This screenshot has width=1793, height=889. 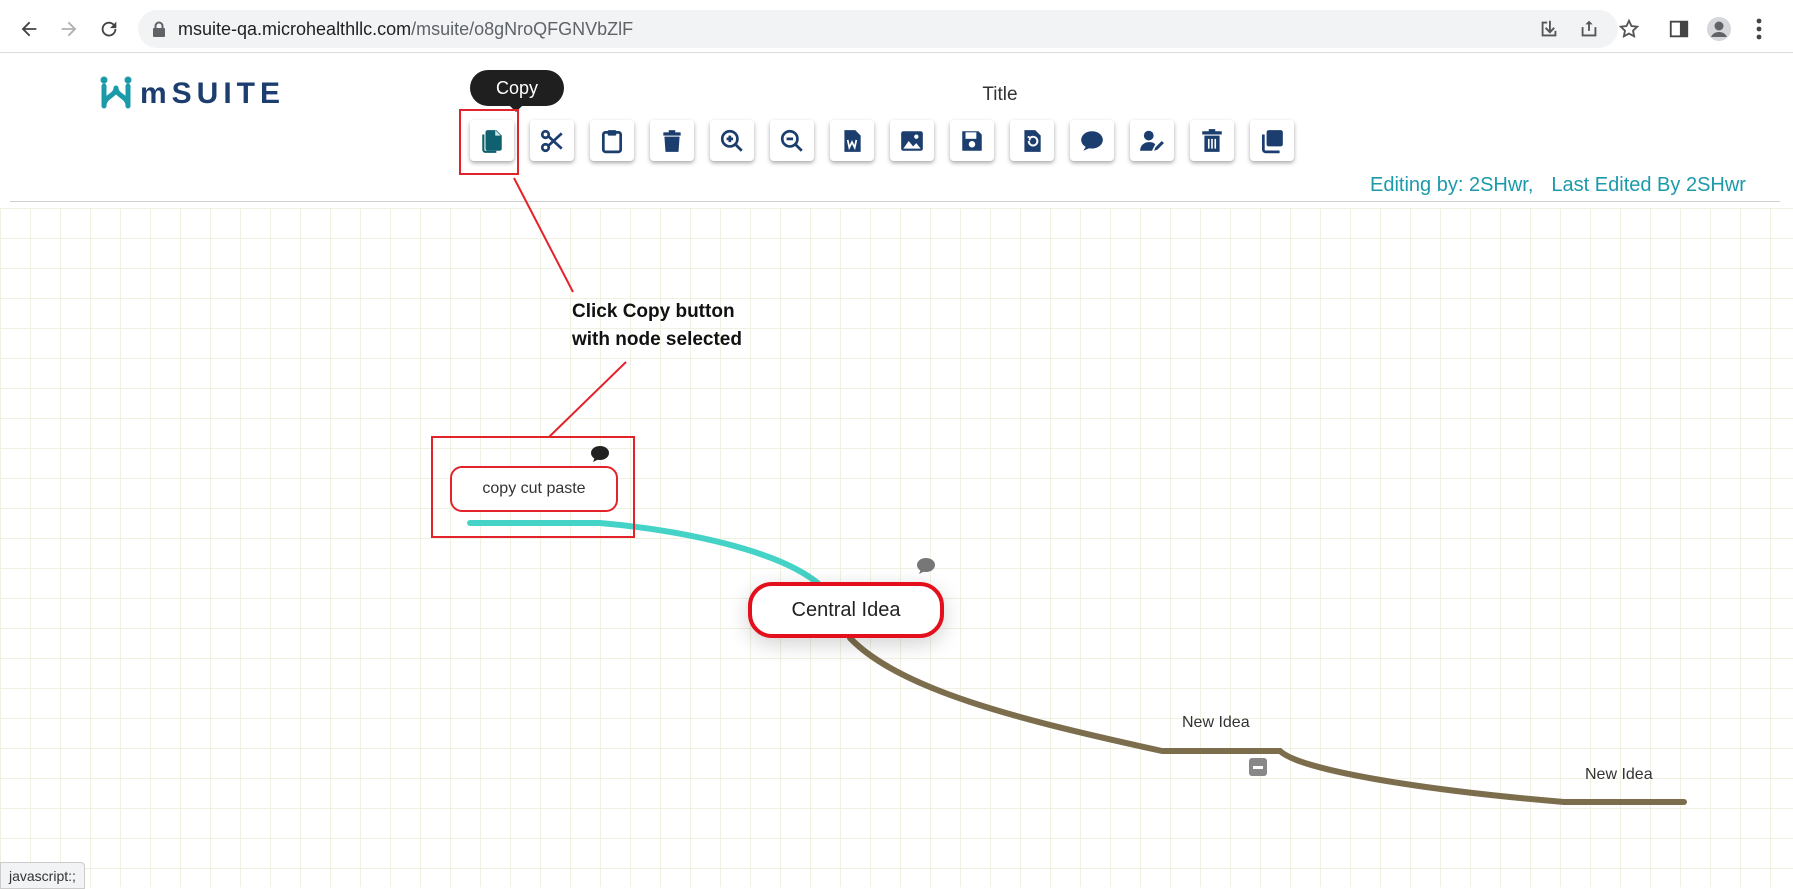 I want to click on duplicate-button, so click(x=1272, y=140).